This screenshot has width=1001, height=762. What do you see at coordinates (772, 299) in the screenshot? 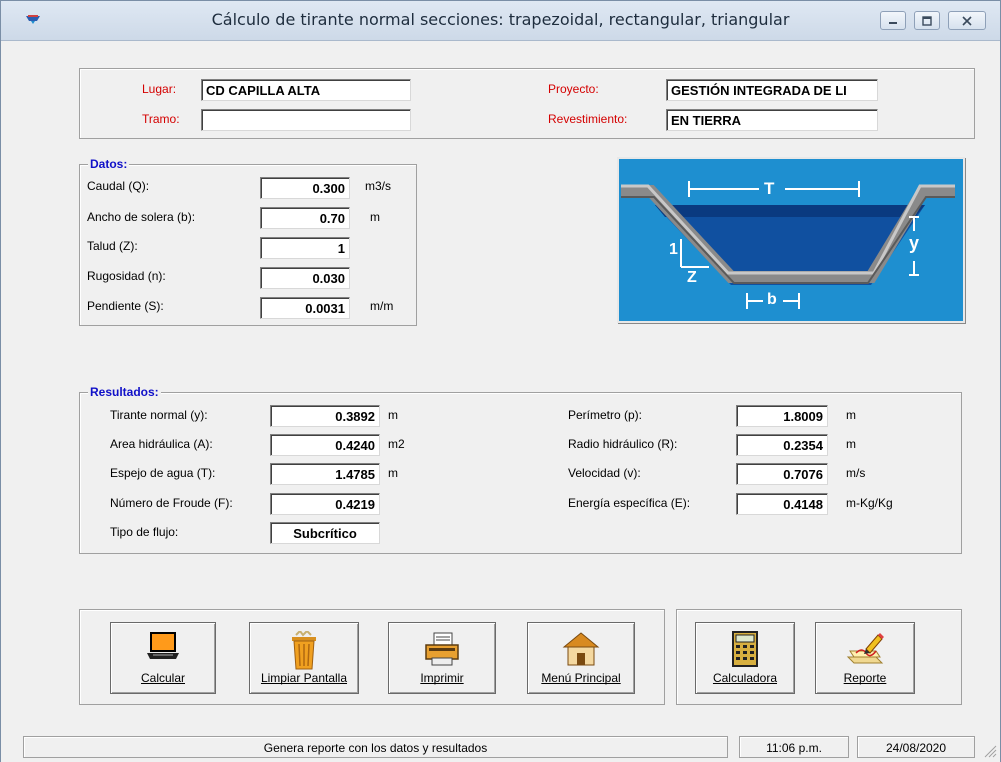
I see `diagram-label-b: b` at bounding box center [772, 299].